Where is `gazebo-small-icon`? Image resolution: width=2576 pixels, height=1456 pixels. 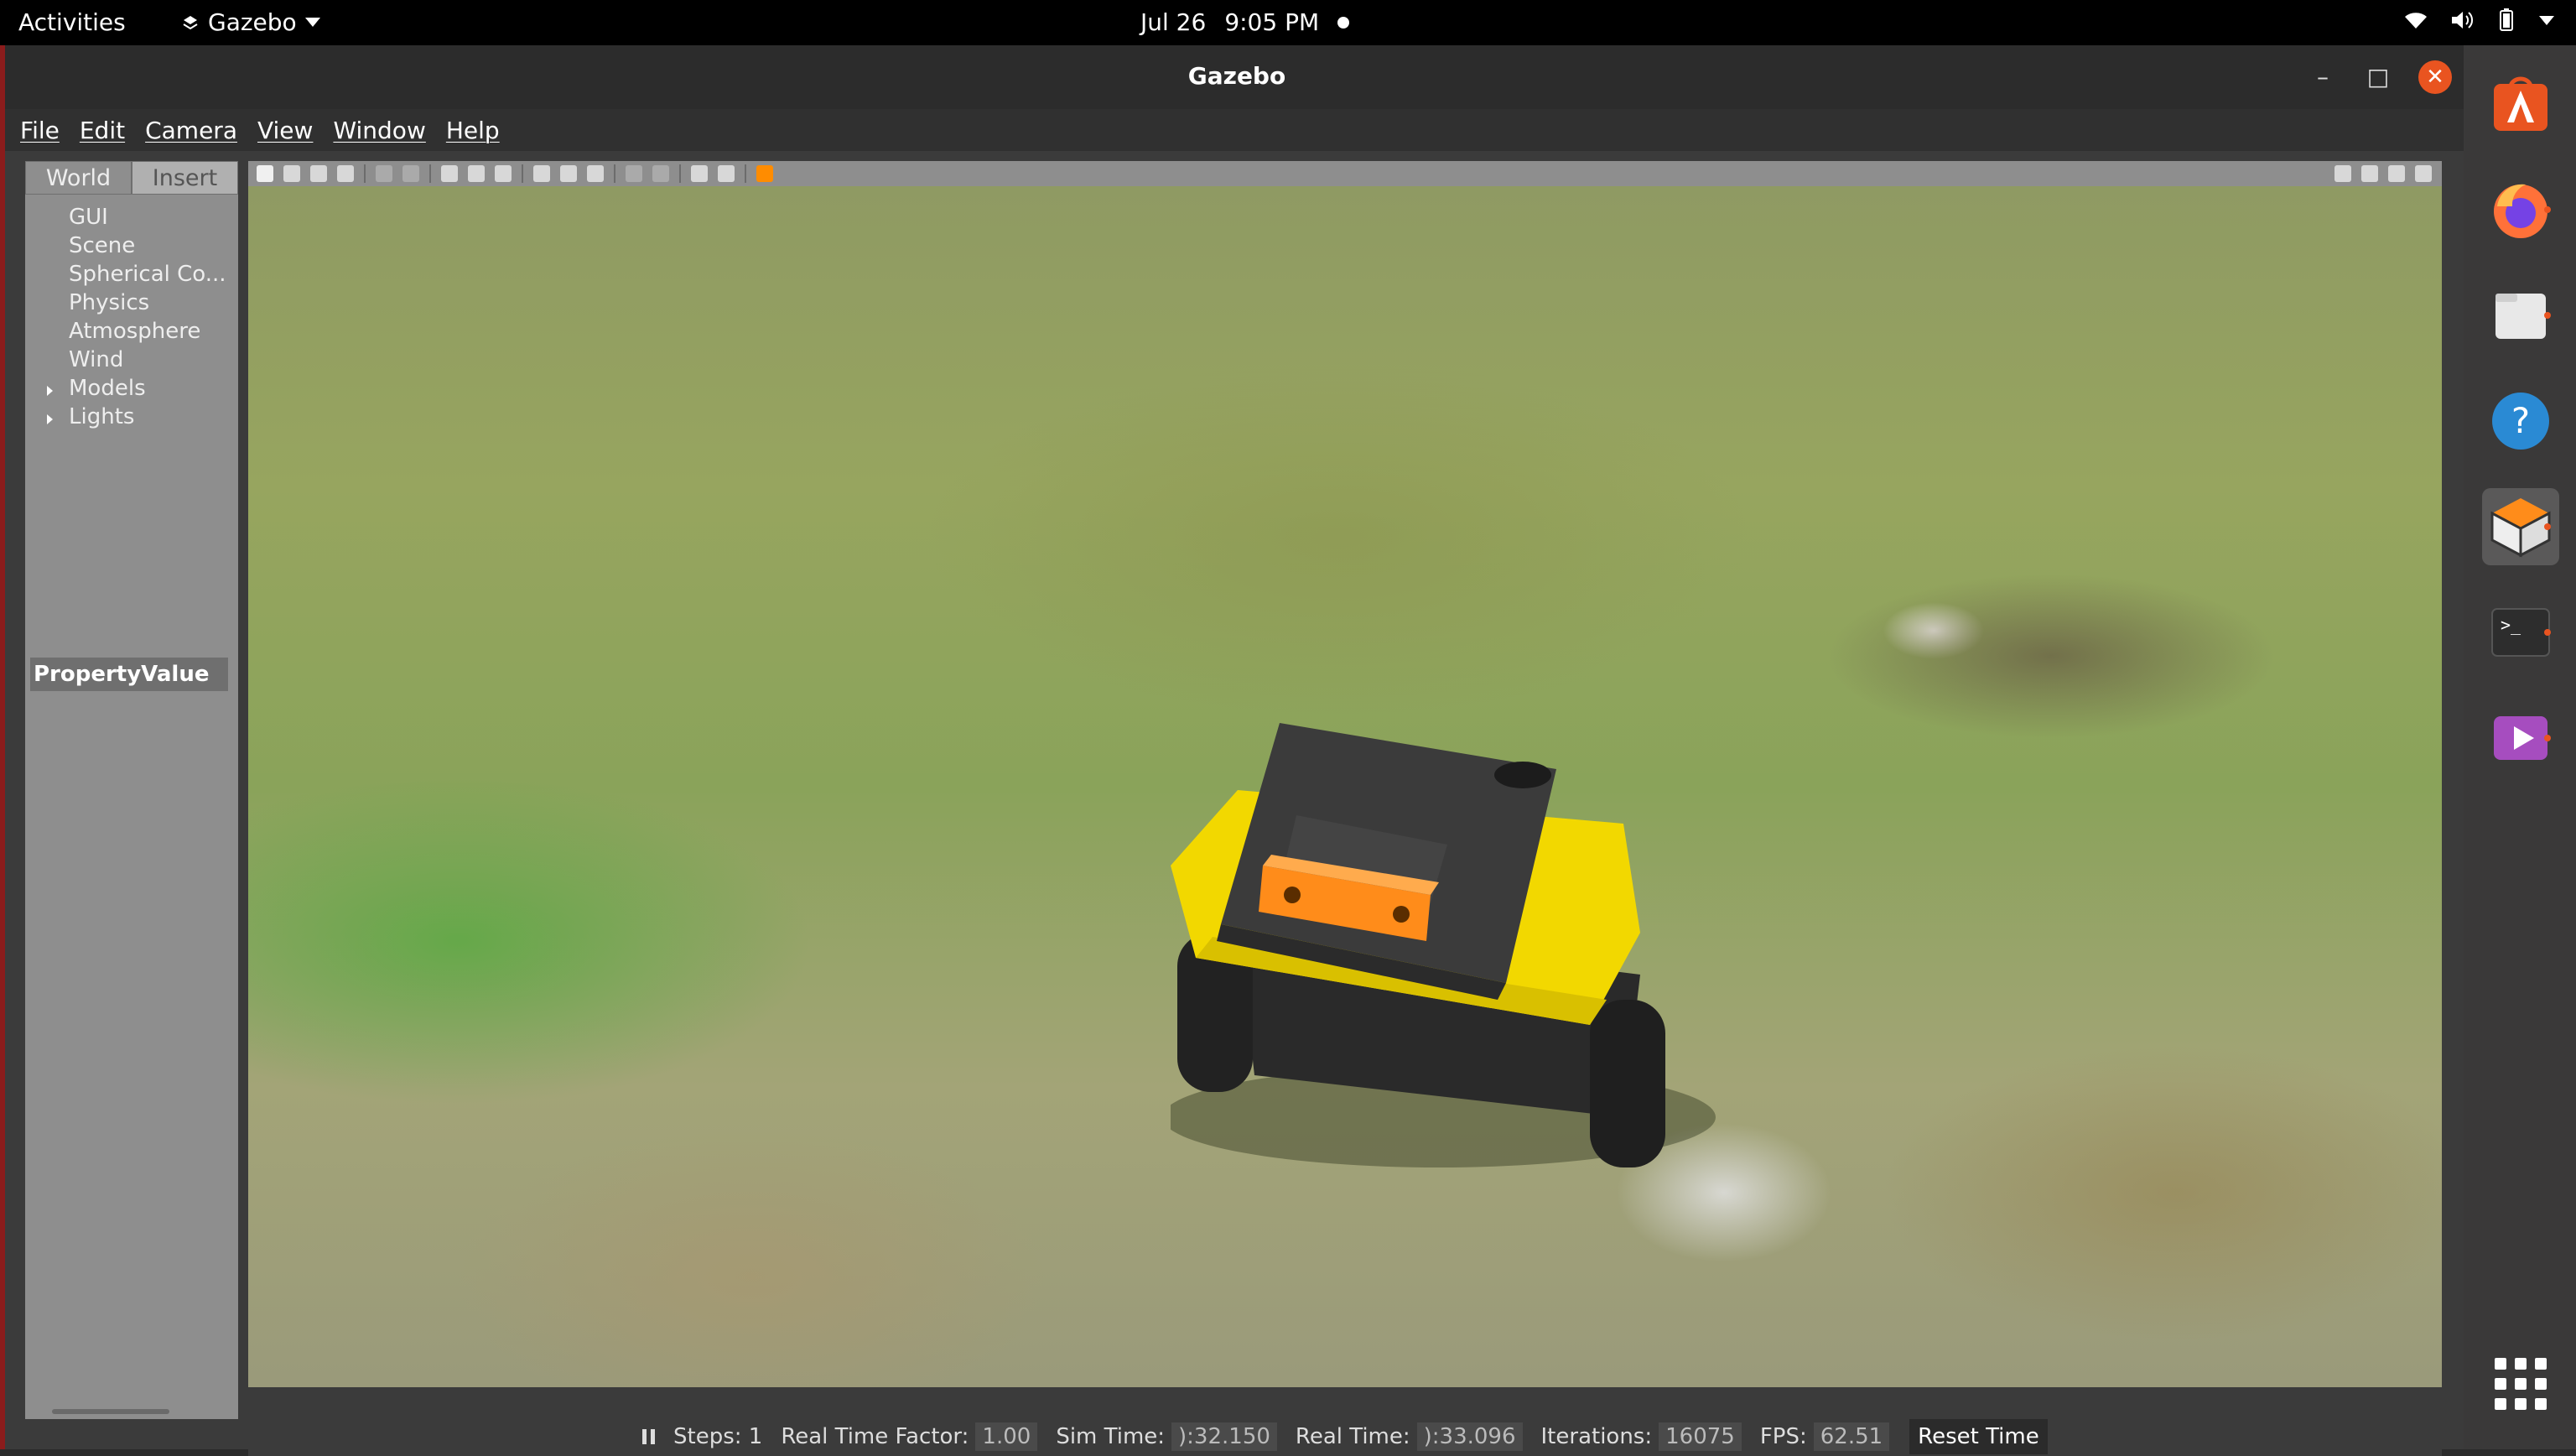 gazebo-small-icon is located at coordinates (190, 22).